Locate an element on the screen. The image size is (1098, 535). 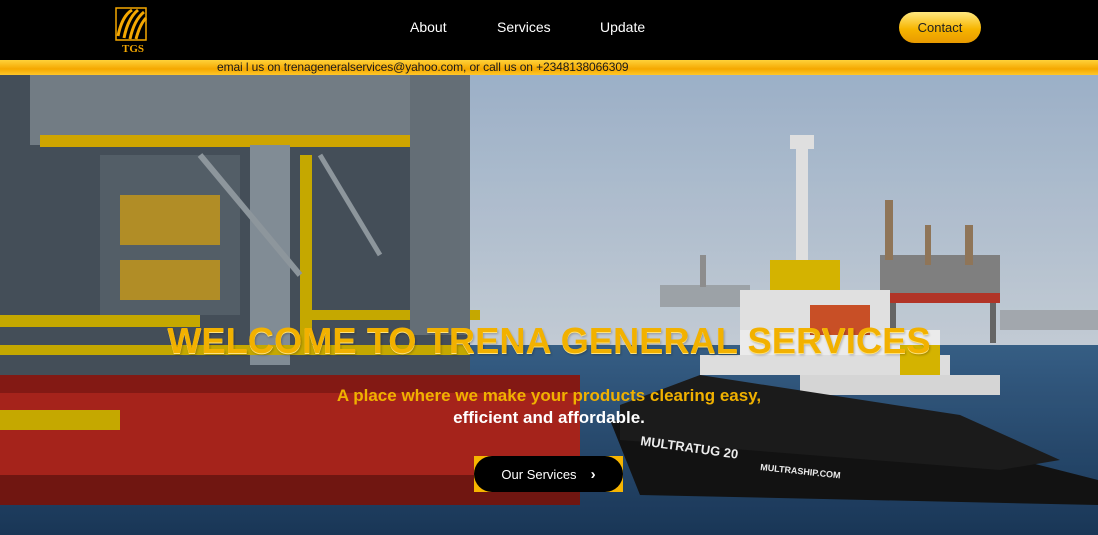
hero-title: WELCOME TO TRENA GENERAL SERVICES is located at coordinates (549, 340).